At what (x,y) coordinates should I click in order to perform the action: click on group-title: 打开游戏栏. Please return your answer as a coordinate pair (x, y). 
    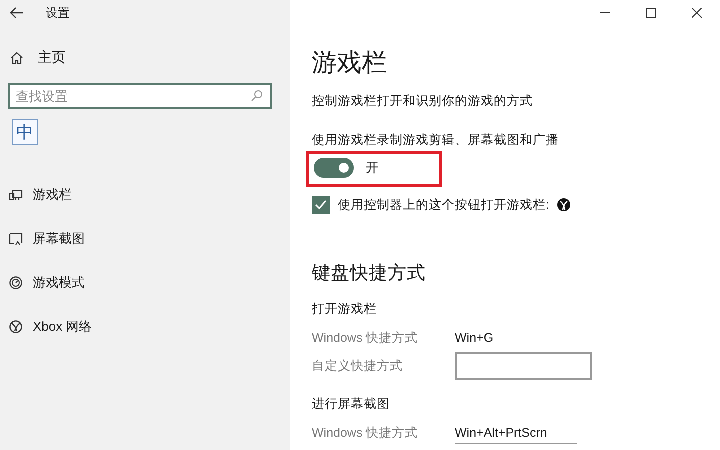
    Looking at the image, I should click on (345, 309).